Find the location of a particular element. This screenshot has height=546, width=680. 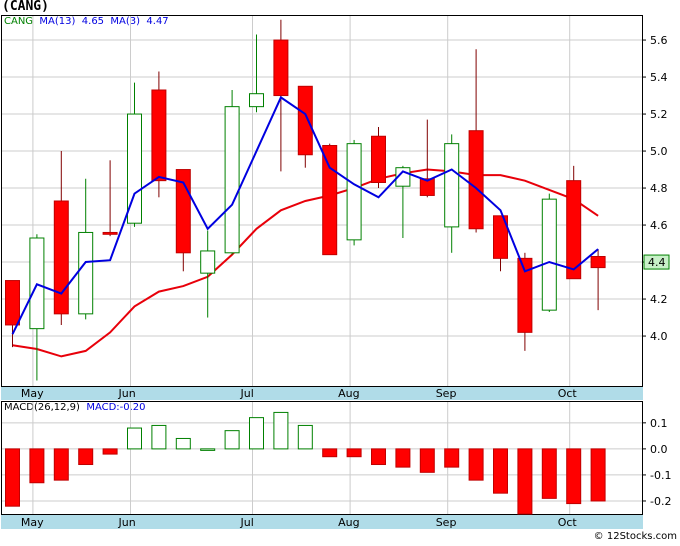

macd-month-label: Aug is located at coordinates (348, 522).